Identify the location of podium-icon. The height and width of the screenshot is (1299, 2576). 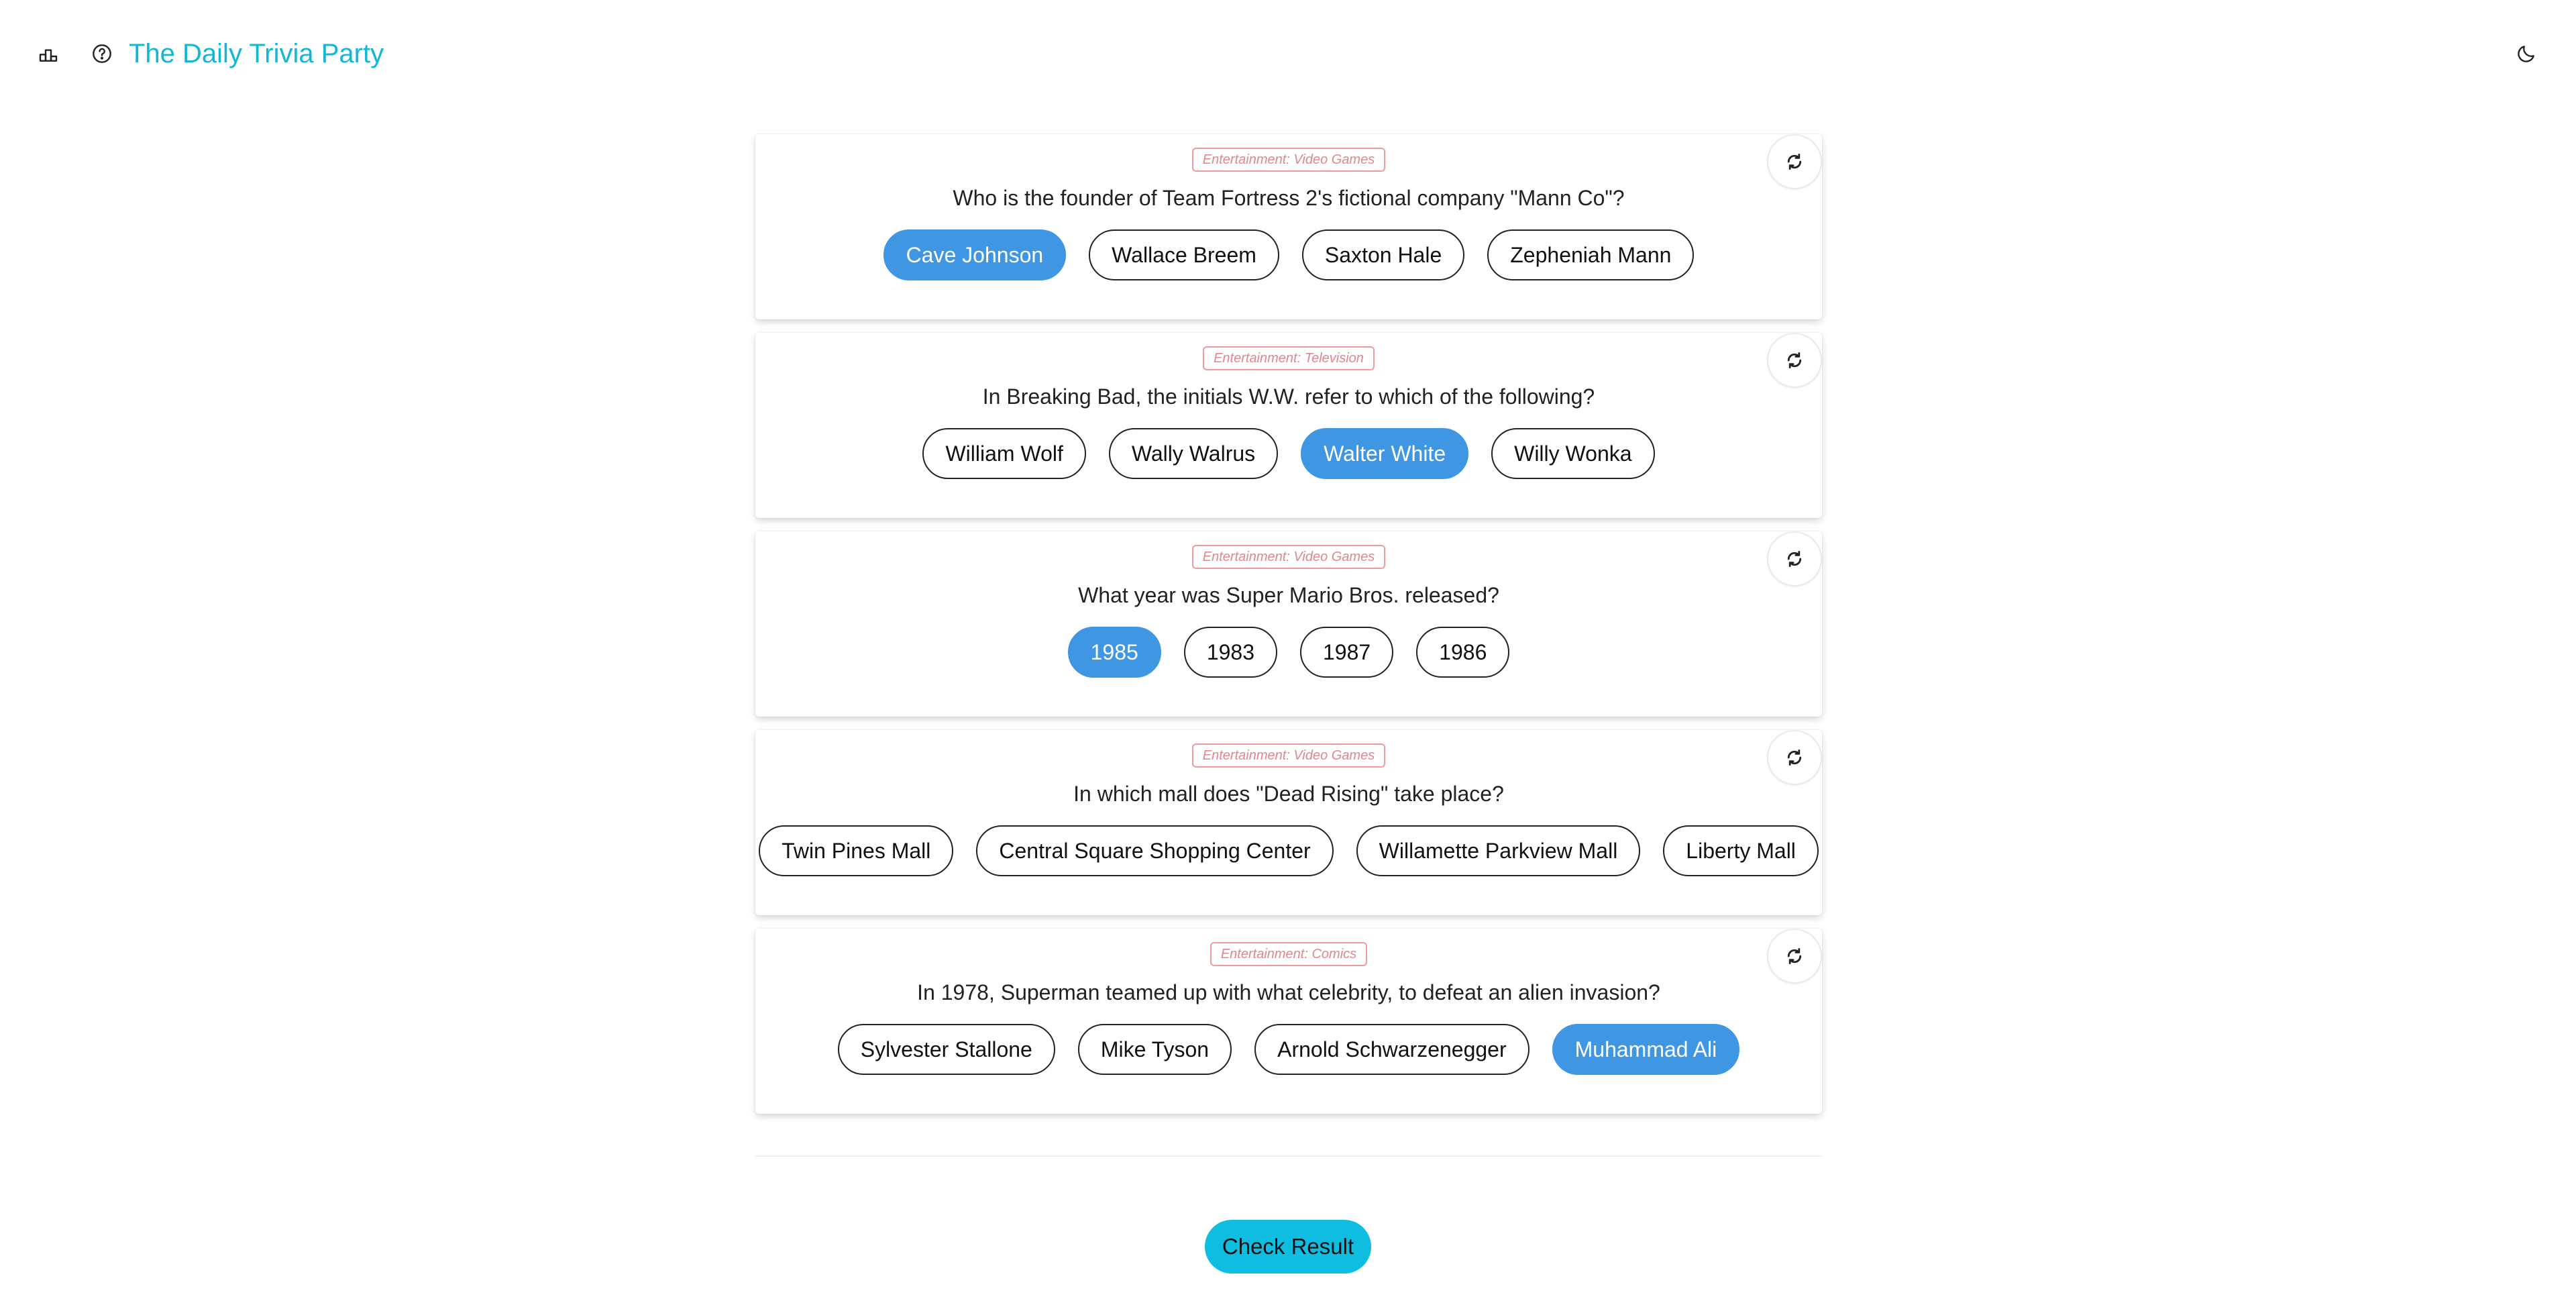
(48, 54).